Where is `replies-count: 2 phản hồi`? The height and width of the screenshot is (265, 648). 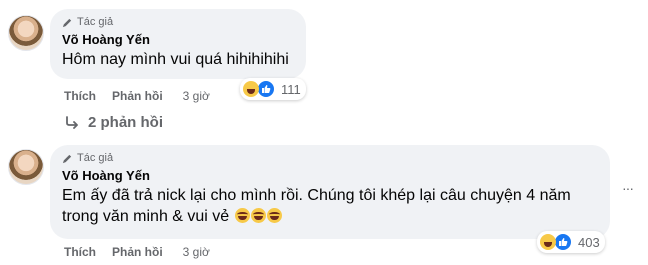
replies-count: 2 phản hồi is located at coordinates (125, 122).